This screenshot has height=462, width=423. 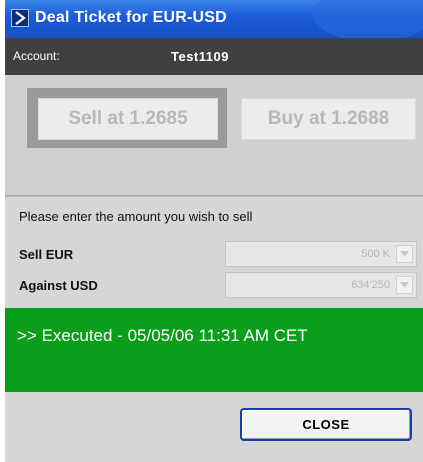 What do you see at coordinates (36, 56) in the screenshot?
I see `account-label: Account:` at bounding box center [36, 56].